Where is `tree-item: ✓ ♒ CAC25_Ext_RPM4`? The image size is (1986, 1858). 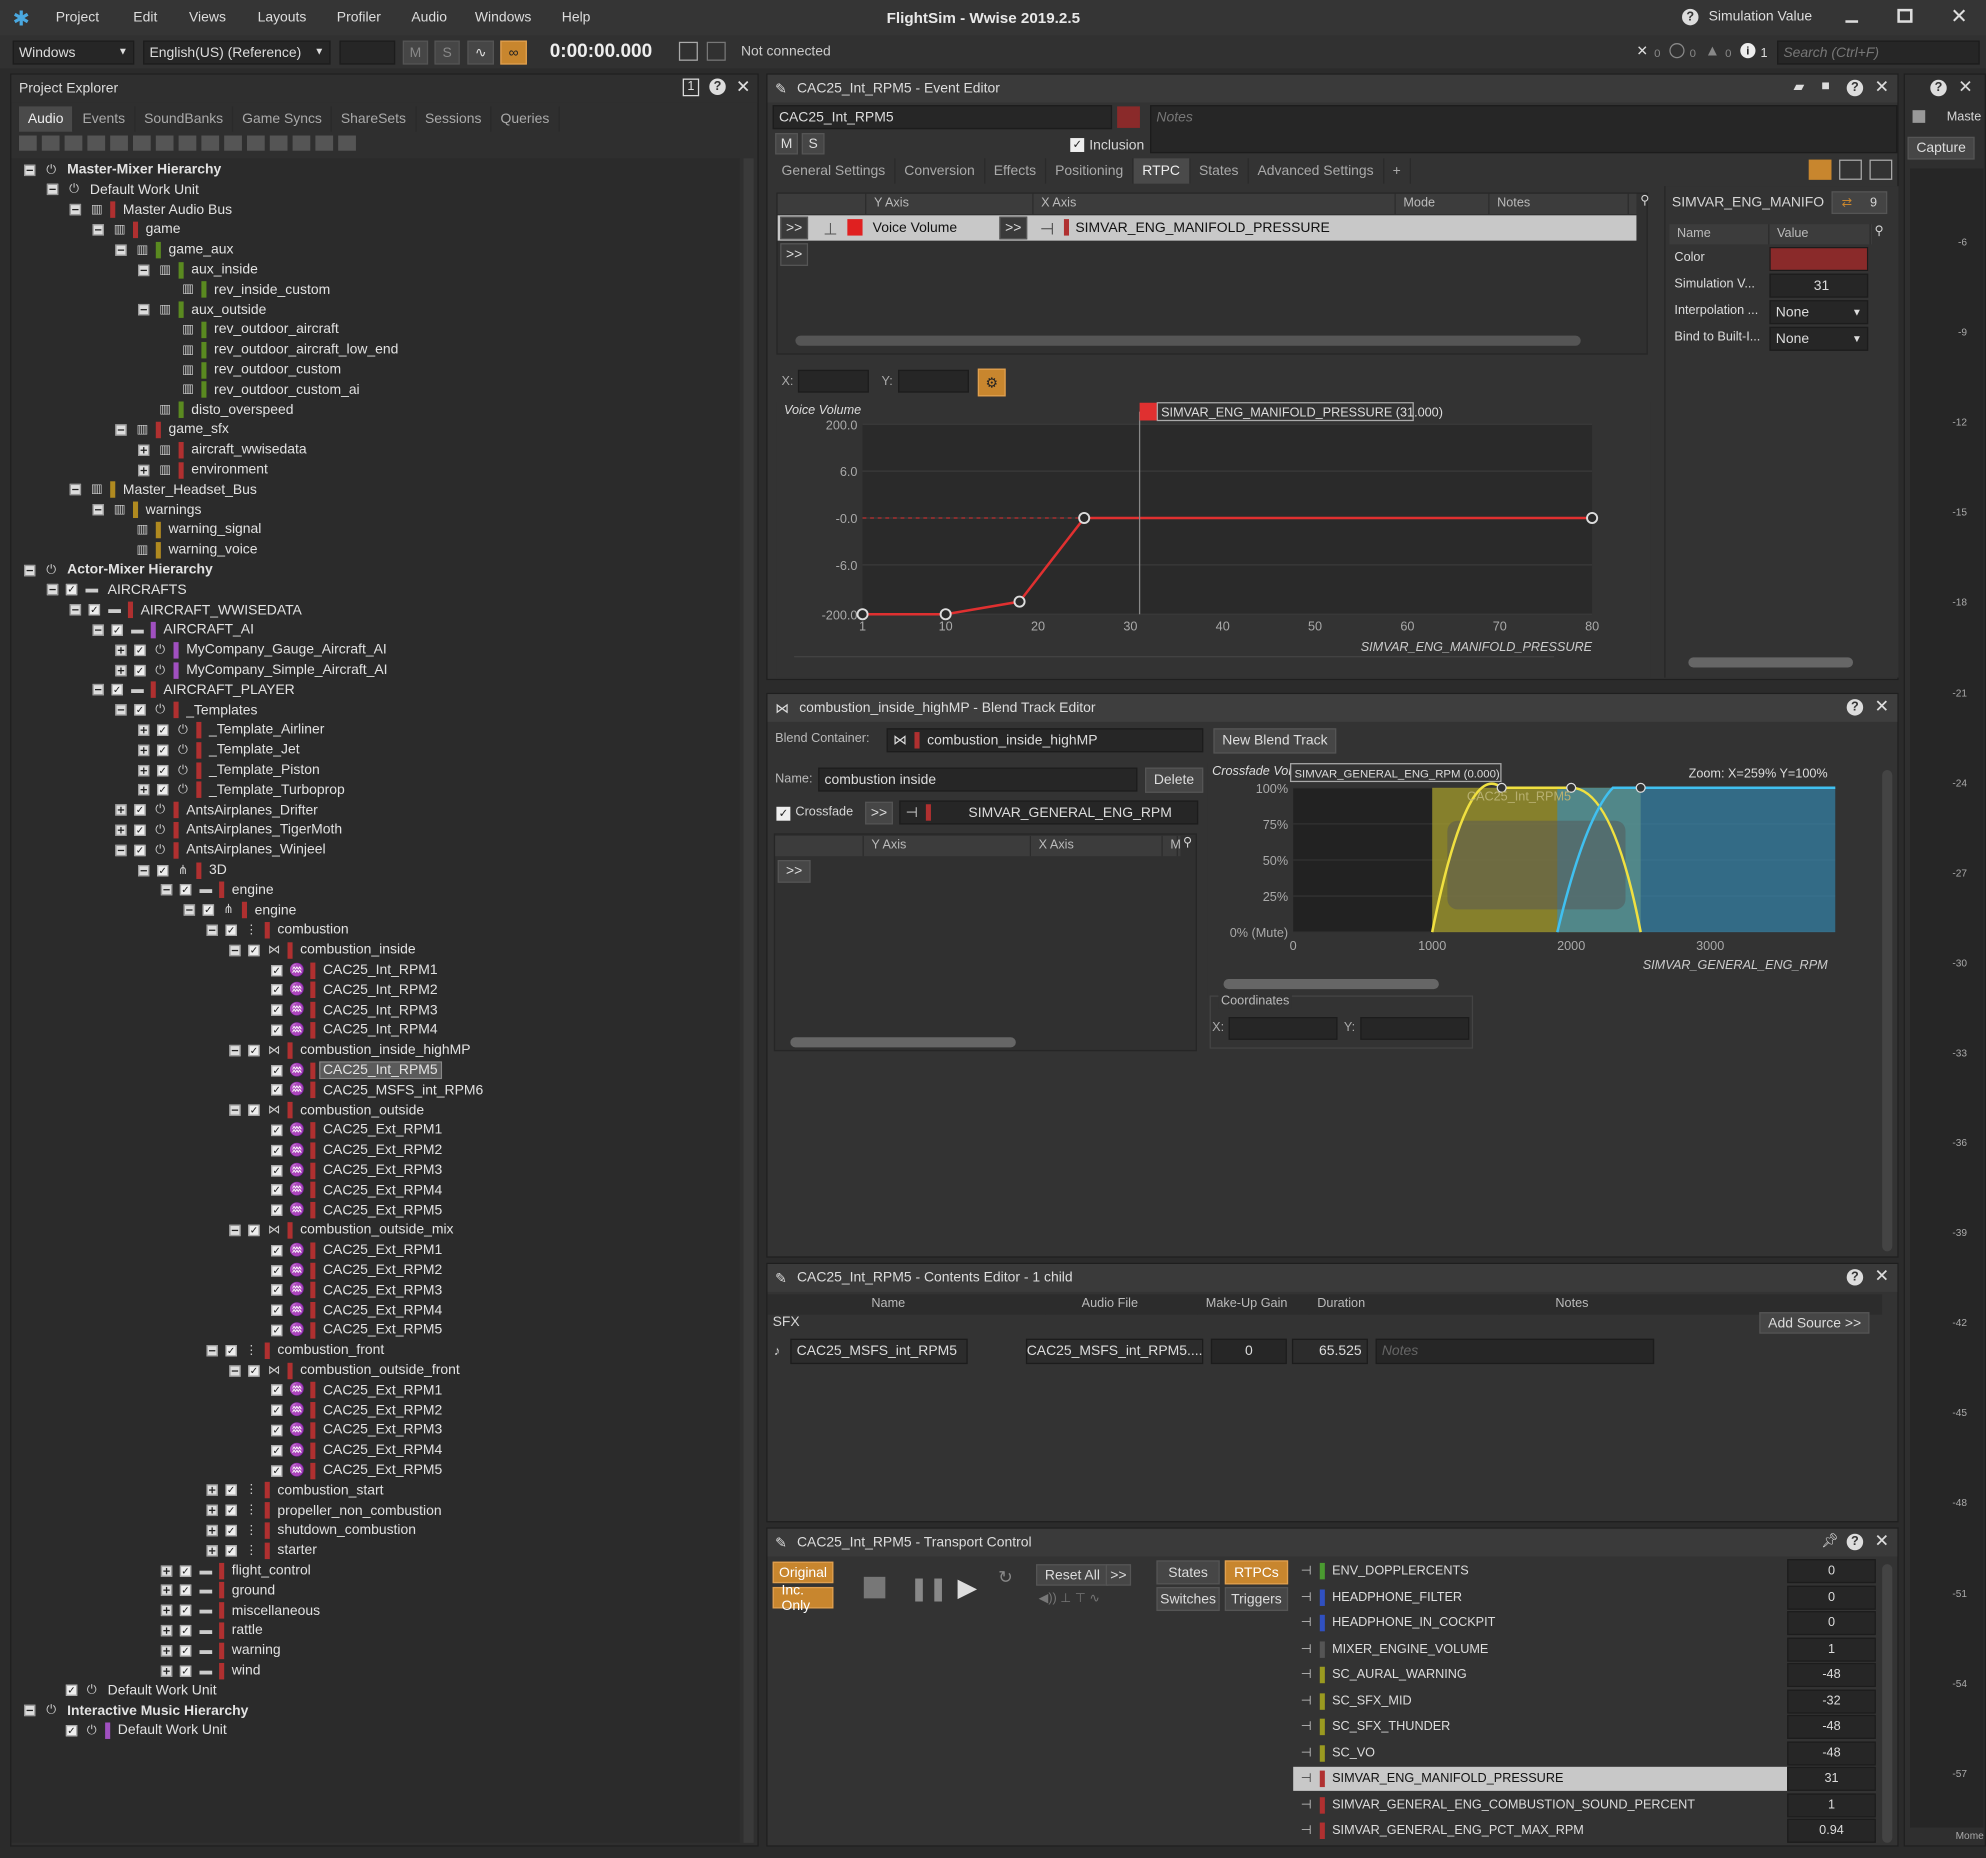
tree-item: ✓ ♒ CAC25_Ext_RPM4 is located at coordinates (348, 1190).